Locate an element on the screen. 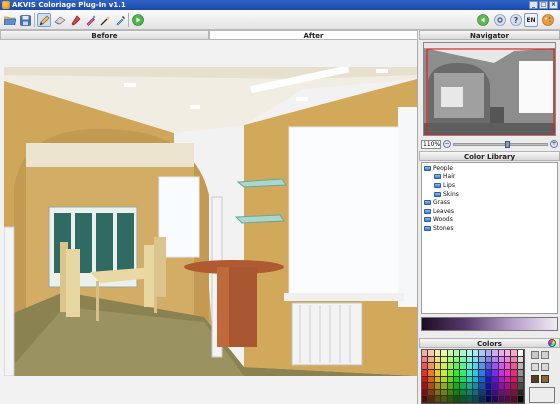  color-preview-area is located at coordinates (542, 376).